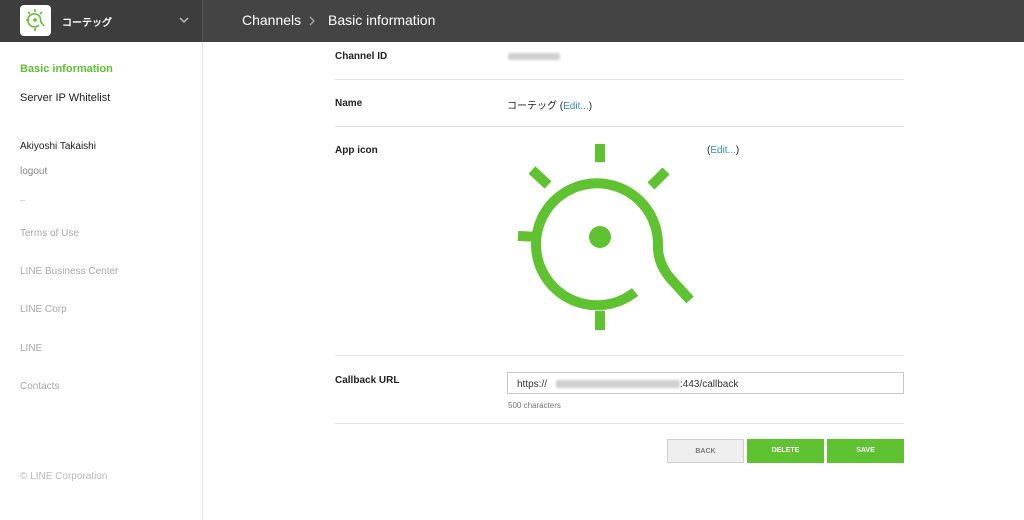 The width and height of the screenshot is (1024, 520). What do you see at coordinates (532, 106) in the screenshot?
I see `name-value: コーテッグ` at bounding box center [532, 106].